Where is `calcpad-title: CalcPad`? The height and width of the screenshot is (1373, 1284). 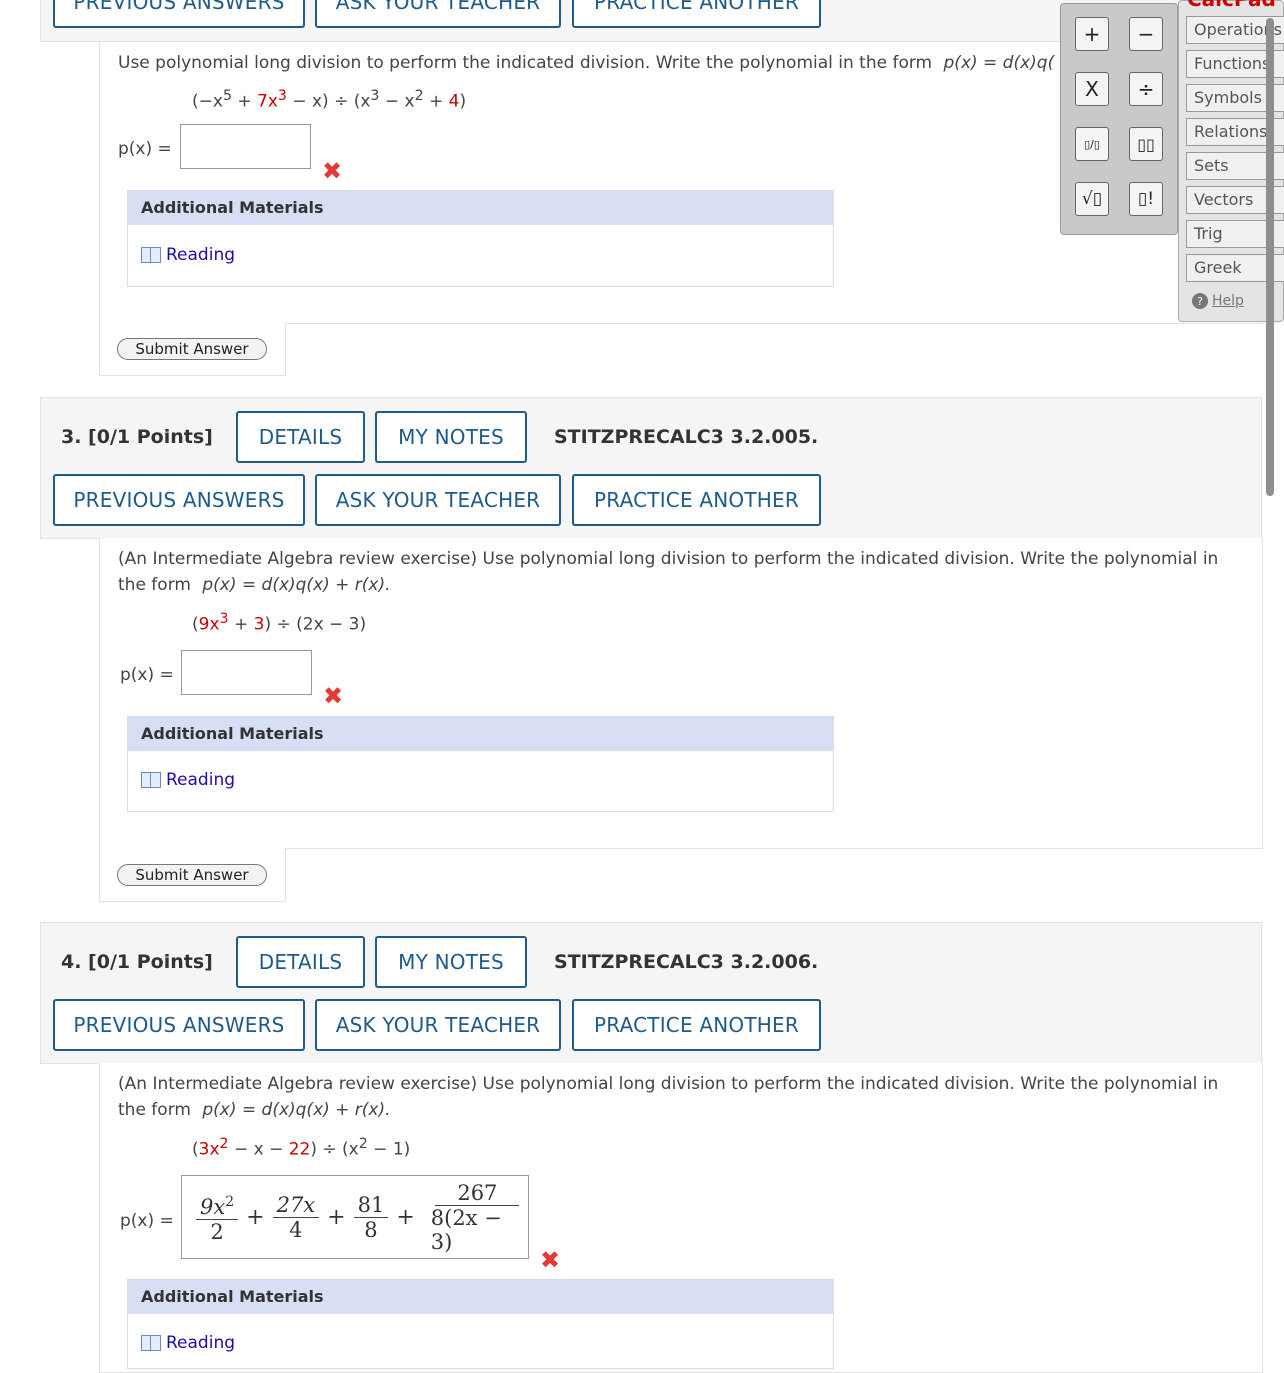
calcpad-title: CalcPad is located at coordinates (1231, 5).